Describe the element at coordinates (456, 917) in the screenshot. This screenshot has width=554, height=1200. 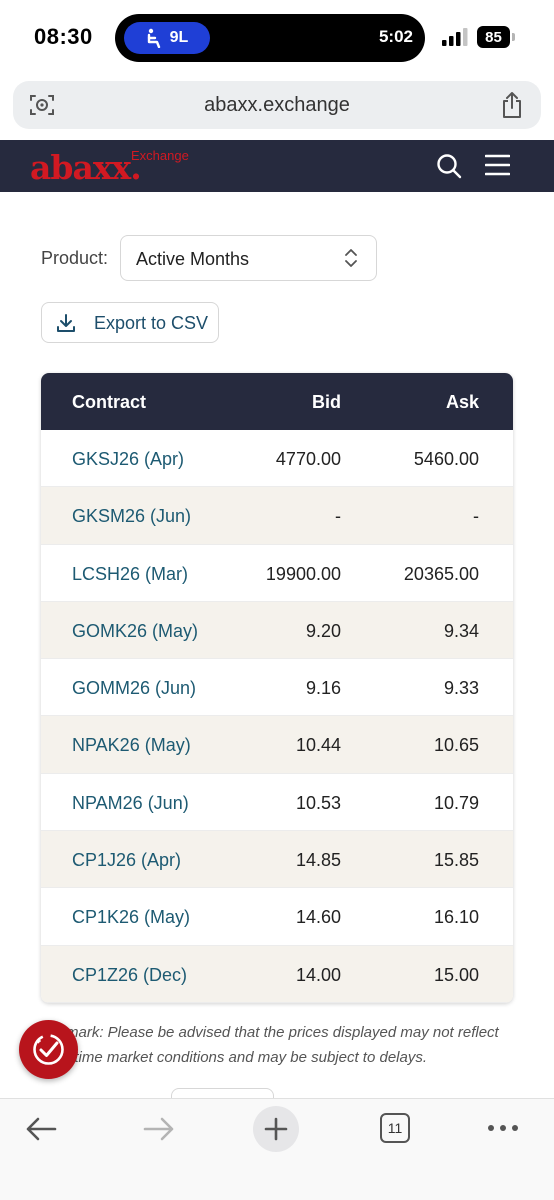
I see `ask-value: 16.10` at that location.